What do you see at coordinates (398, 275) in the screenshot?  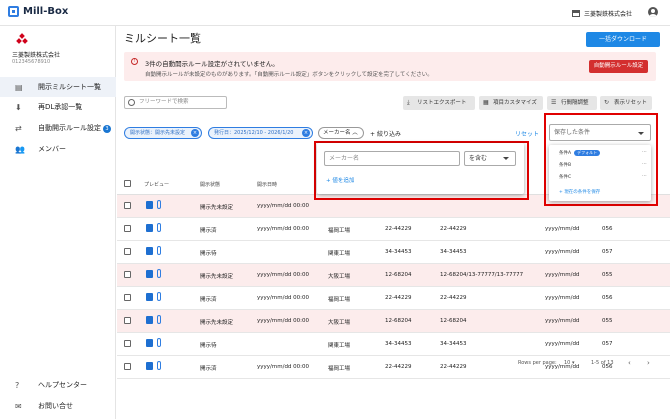 I see `row-code: 12-68204` at bounding box center [398, 275].